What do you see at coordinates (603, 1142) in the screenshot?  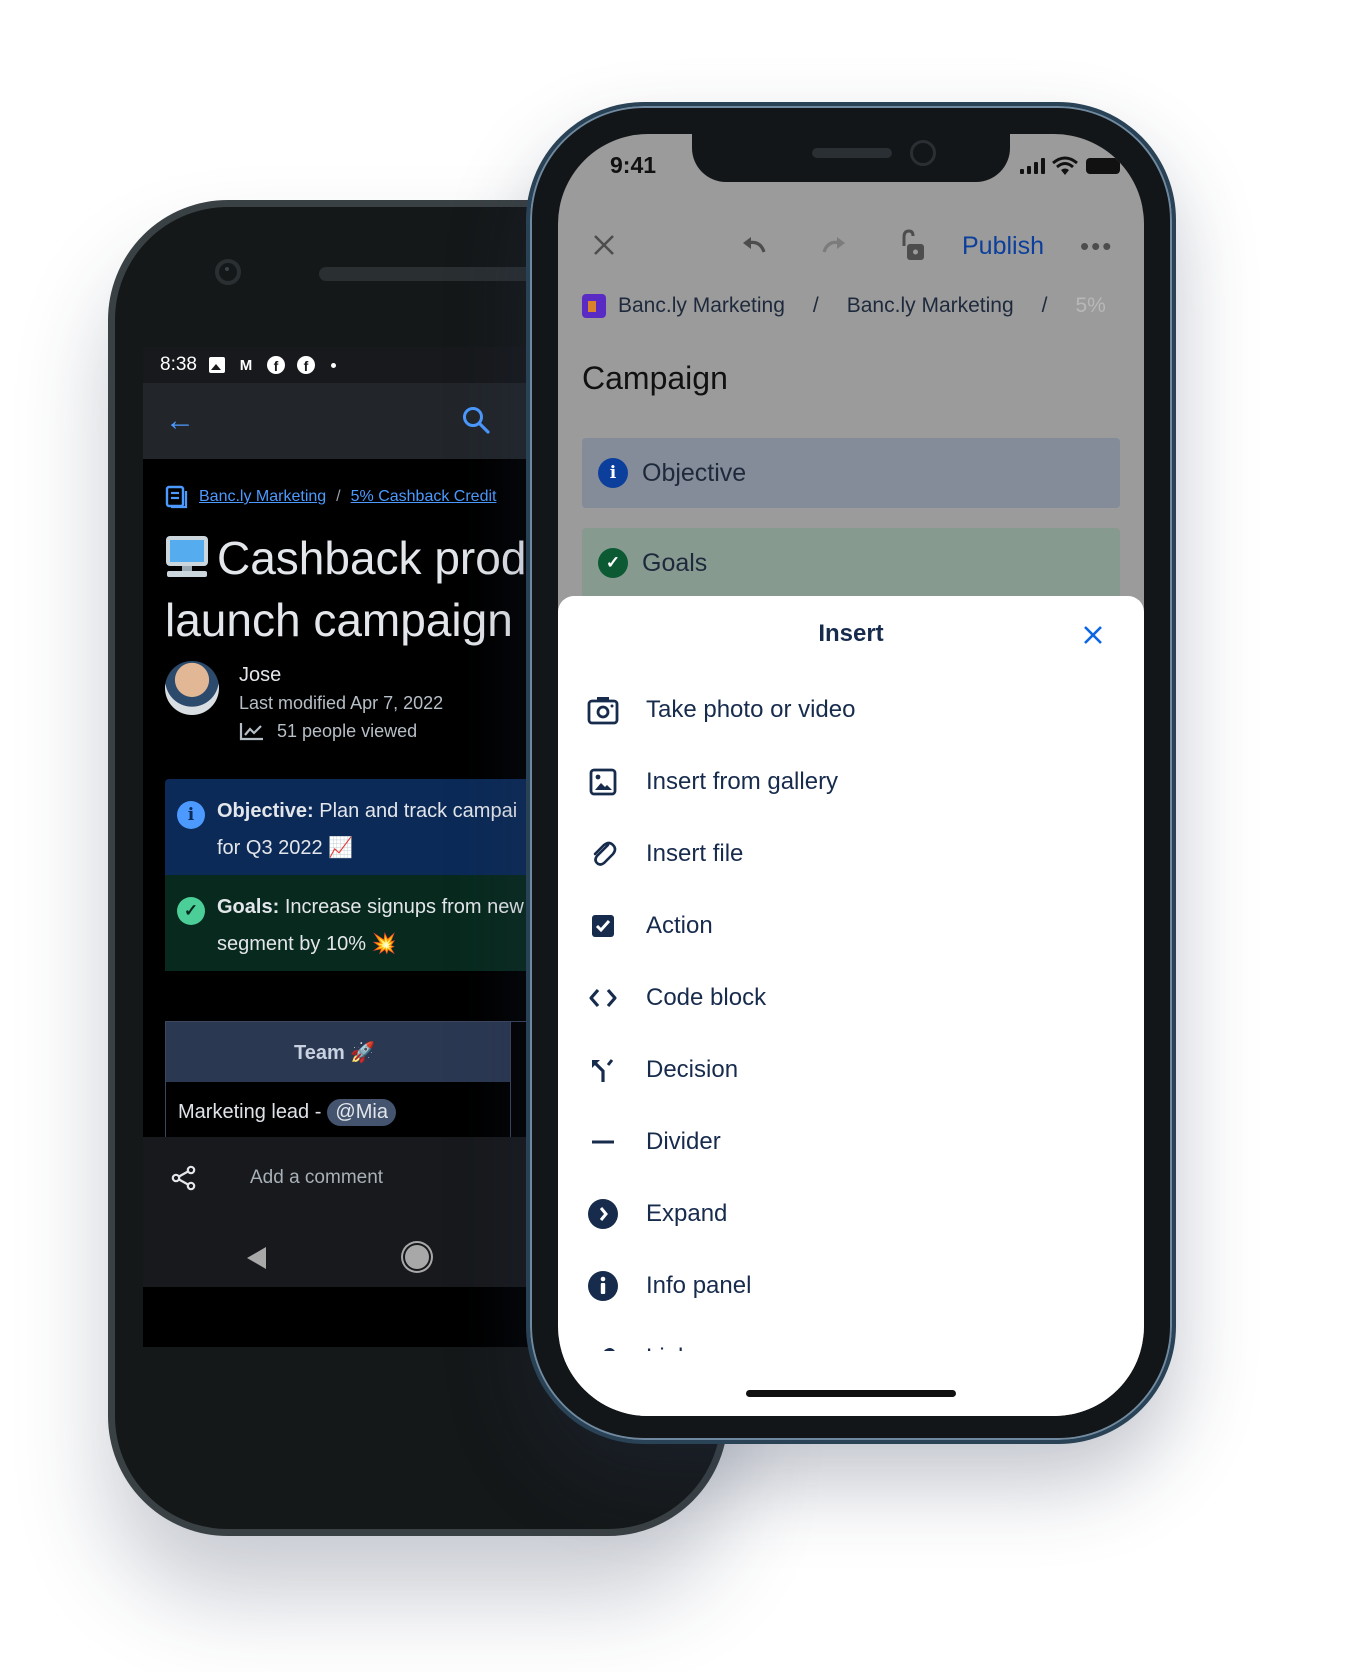 I see `divider-icon` at bounding box center [603, 1142].